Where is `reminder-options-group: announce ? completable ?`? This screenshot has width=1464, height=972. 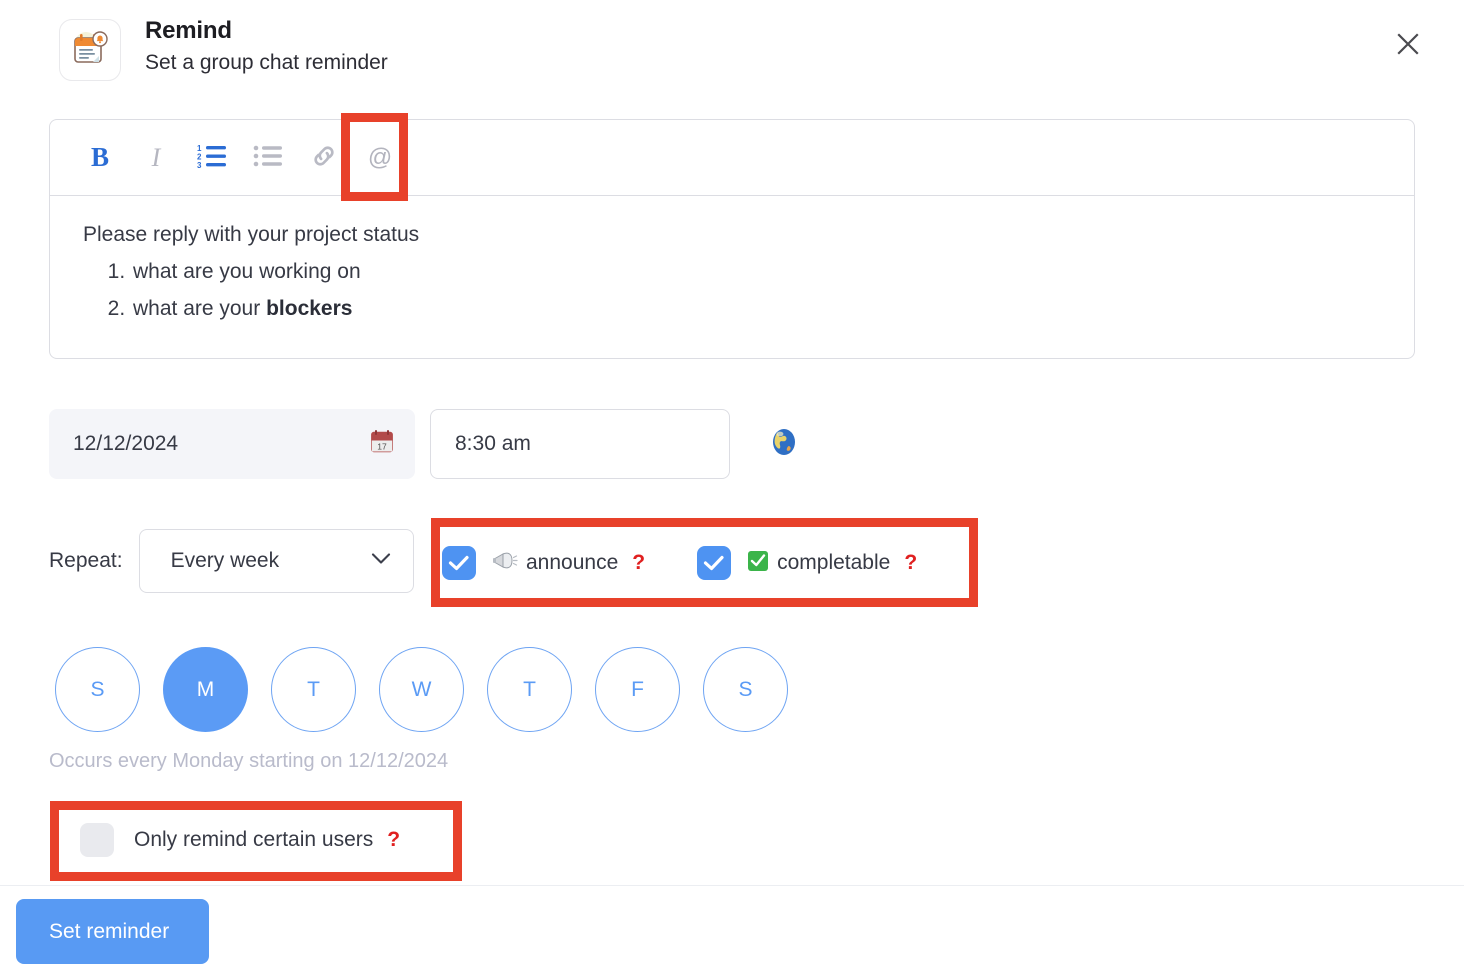 reminder-options-group: announce ? completable ? is located at coordinates (679, 562).